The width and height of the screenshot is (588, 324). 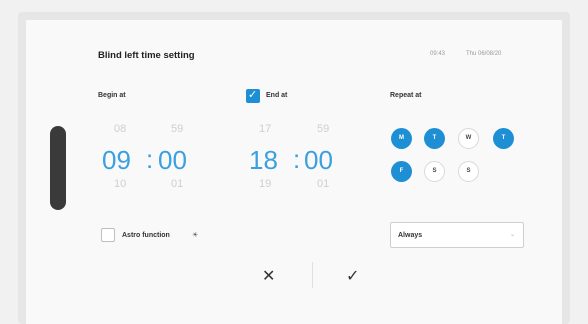 I want to click on clock-date: Thu 06/08/20, so click(x=484, y=54).